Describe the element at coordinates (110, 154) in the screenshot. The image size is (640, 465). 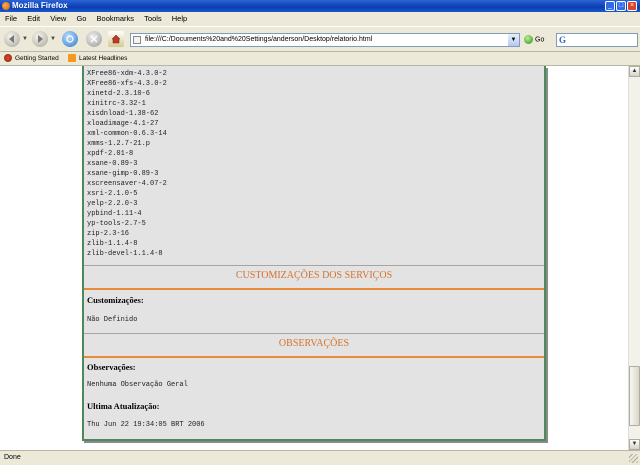
I see `list-item: xpdf-2.01-8` at that location.